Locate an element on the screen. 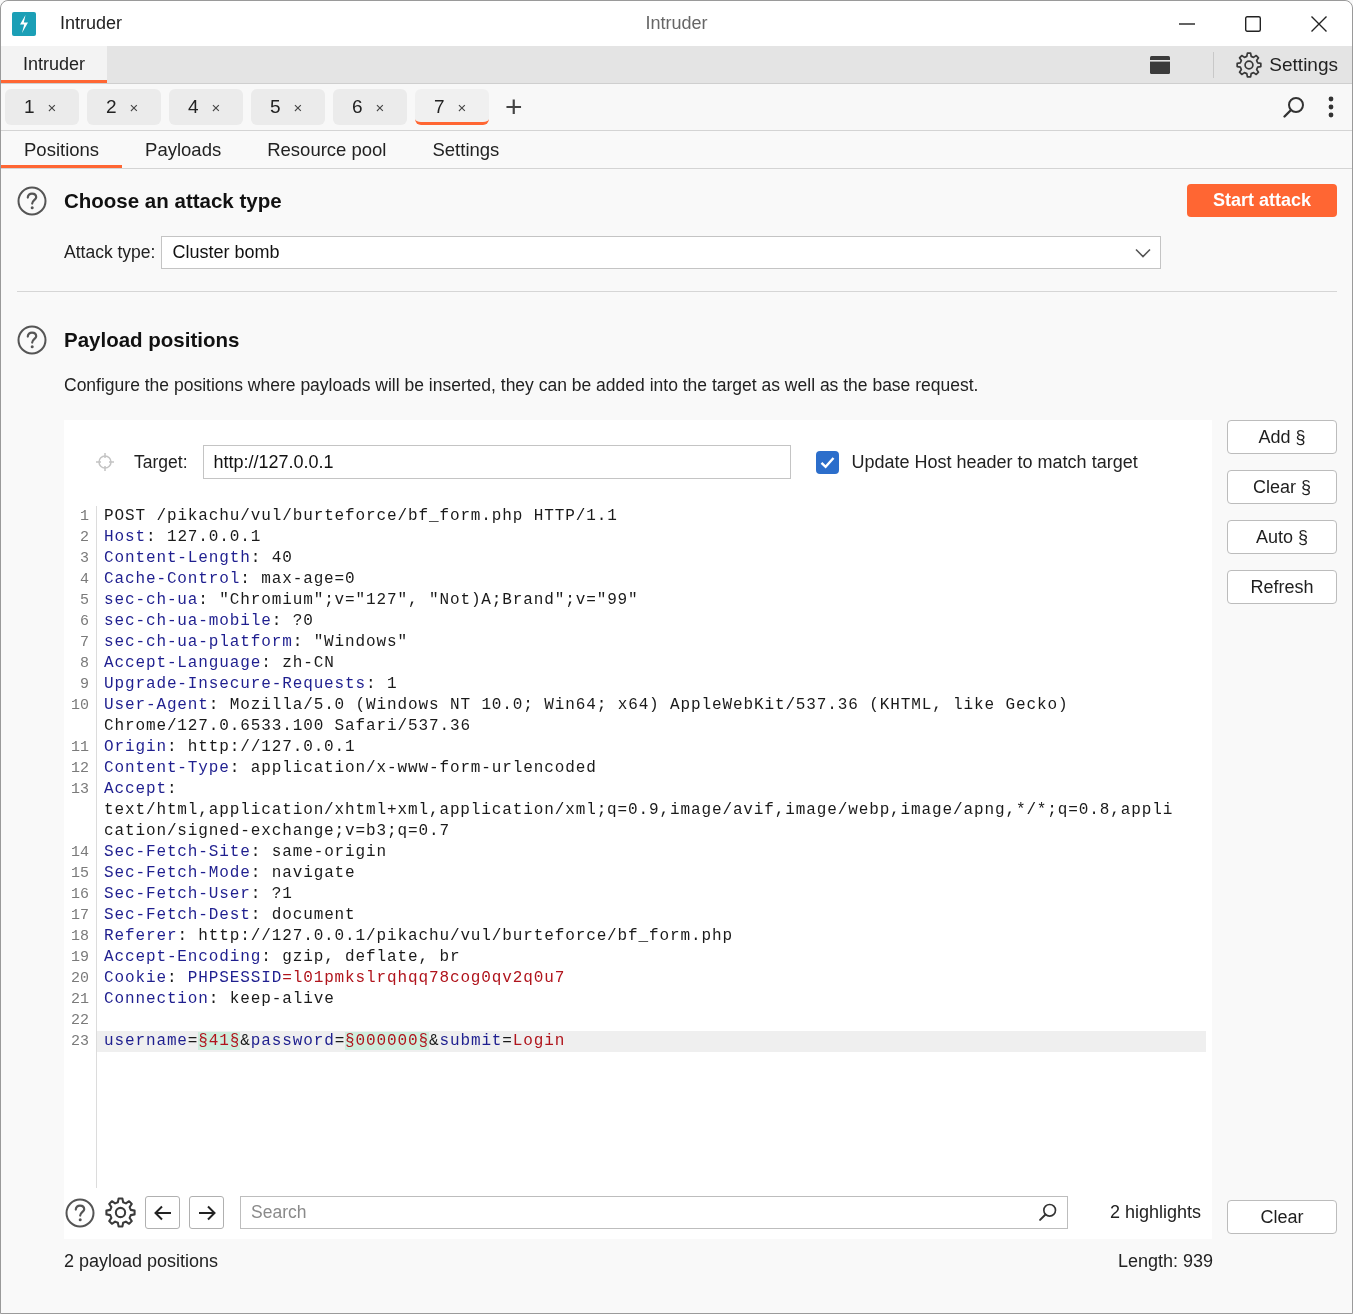 The width and height of the screenshot is (1353, 1314). clear-button: Clear is located at coordinates (1282, 1217).